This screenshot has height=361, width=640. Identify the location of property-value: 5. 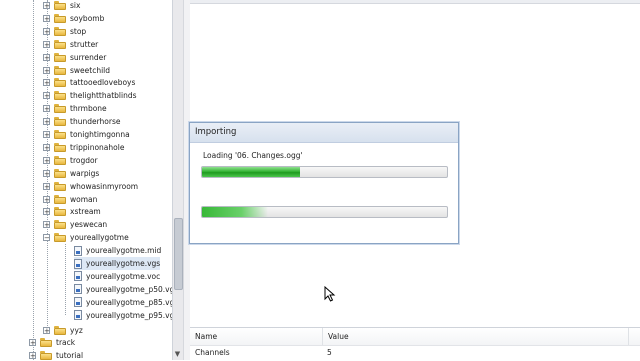
(329, 352).